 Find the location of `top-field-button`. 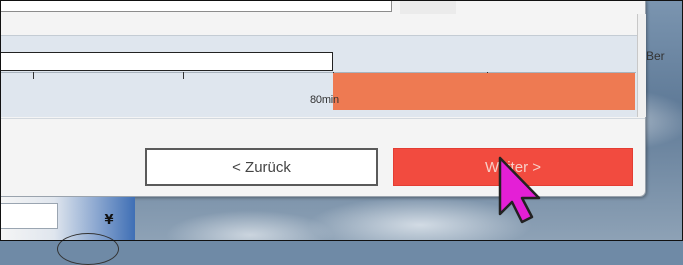

top-field-button is located at coordinates (428, 7).